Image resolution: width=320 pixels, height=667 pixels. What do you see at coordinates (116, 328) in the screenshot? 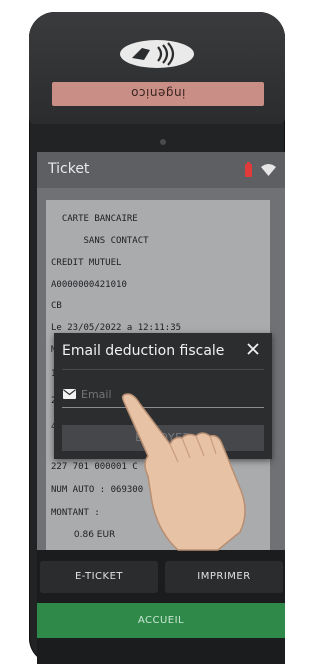
I see `receipt-line: Le 23/05/2022 a 12:11:35` at bounding box center [116, 328].